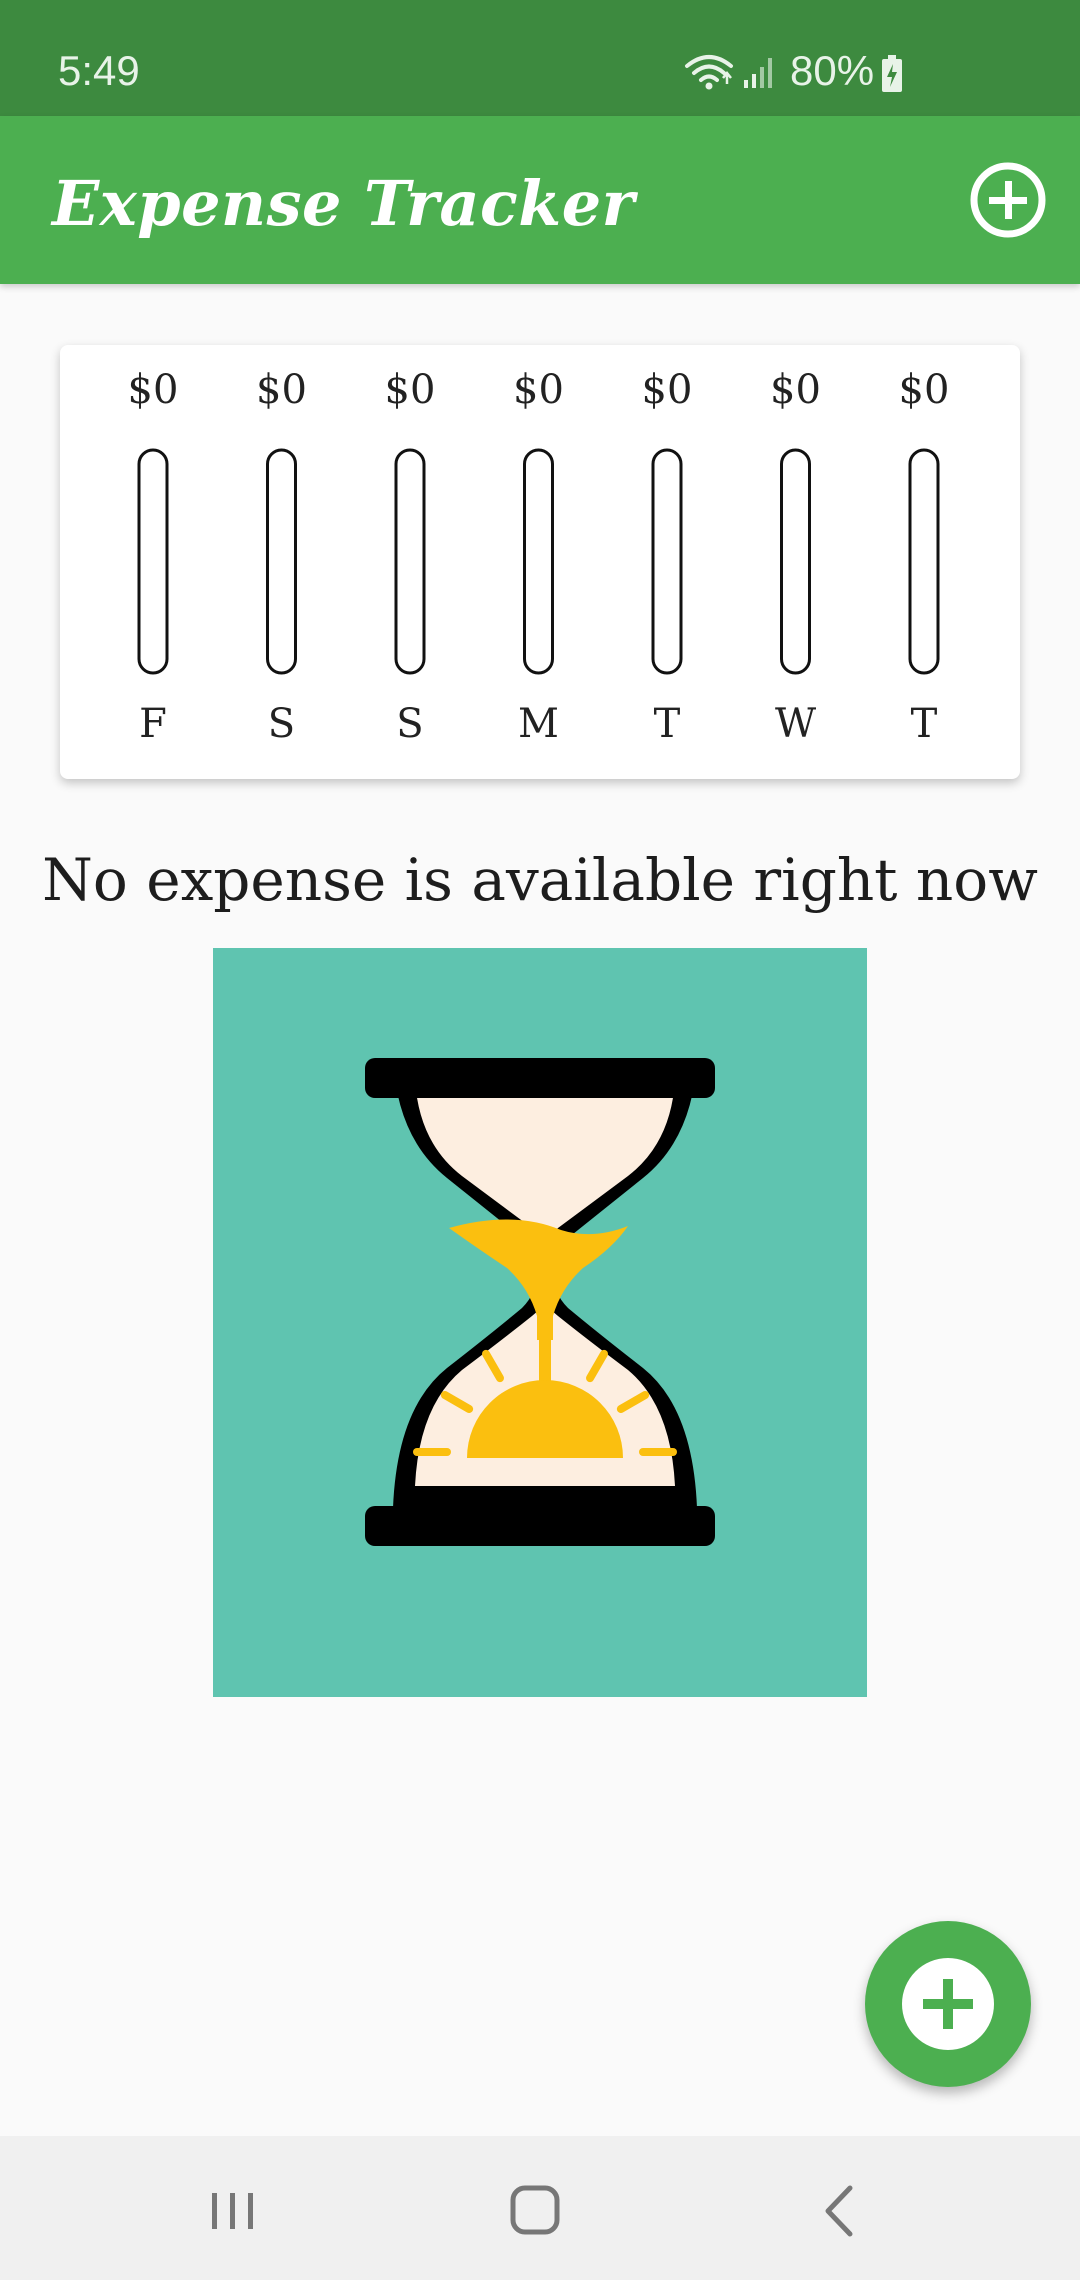 This screenshot has height=2280, width=1080. Describe the element at coordinates (99, 70) in the screenshot. I see `status-time: 5:49` at that location.